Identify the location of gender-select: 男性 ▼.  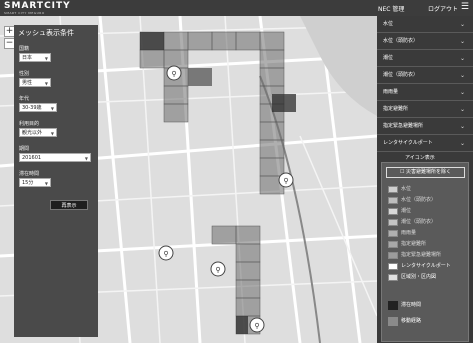
(35, 82).